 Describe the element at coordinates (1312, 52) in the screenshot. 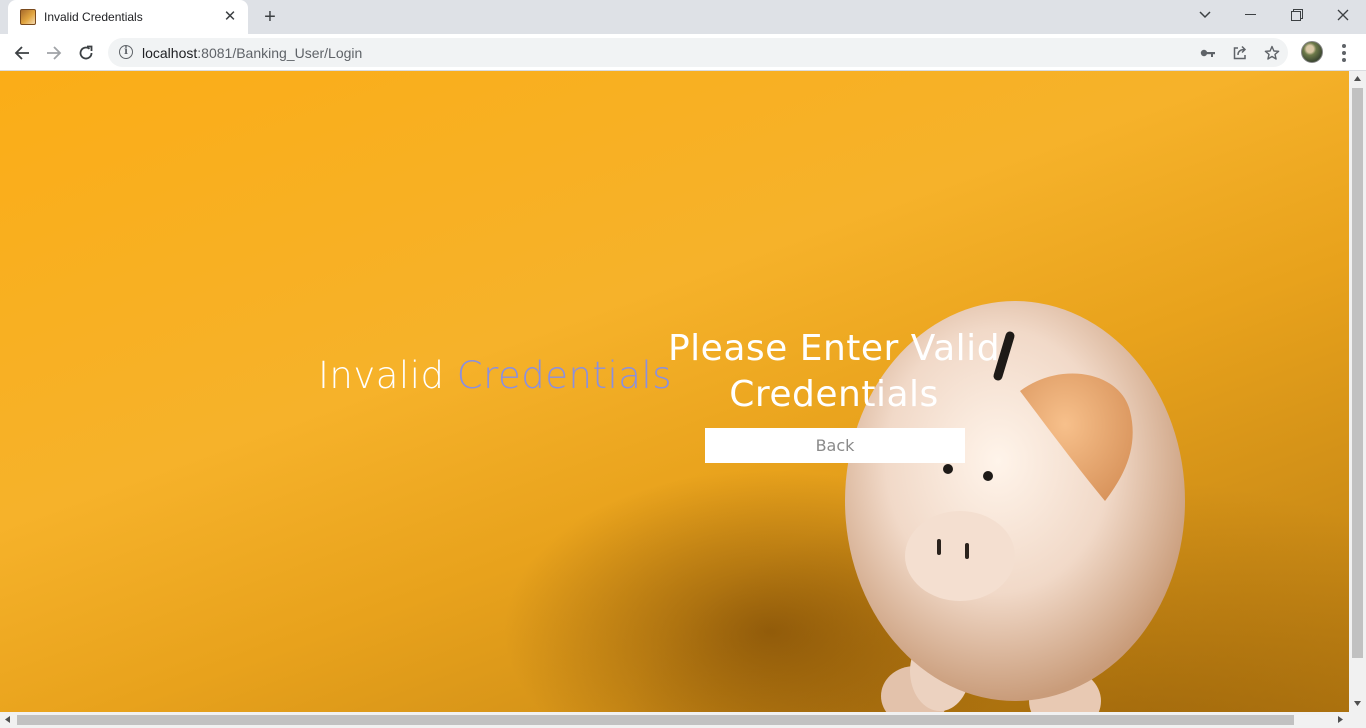

I see `avatar` at that location.